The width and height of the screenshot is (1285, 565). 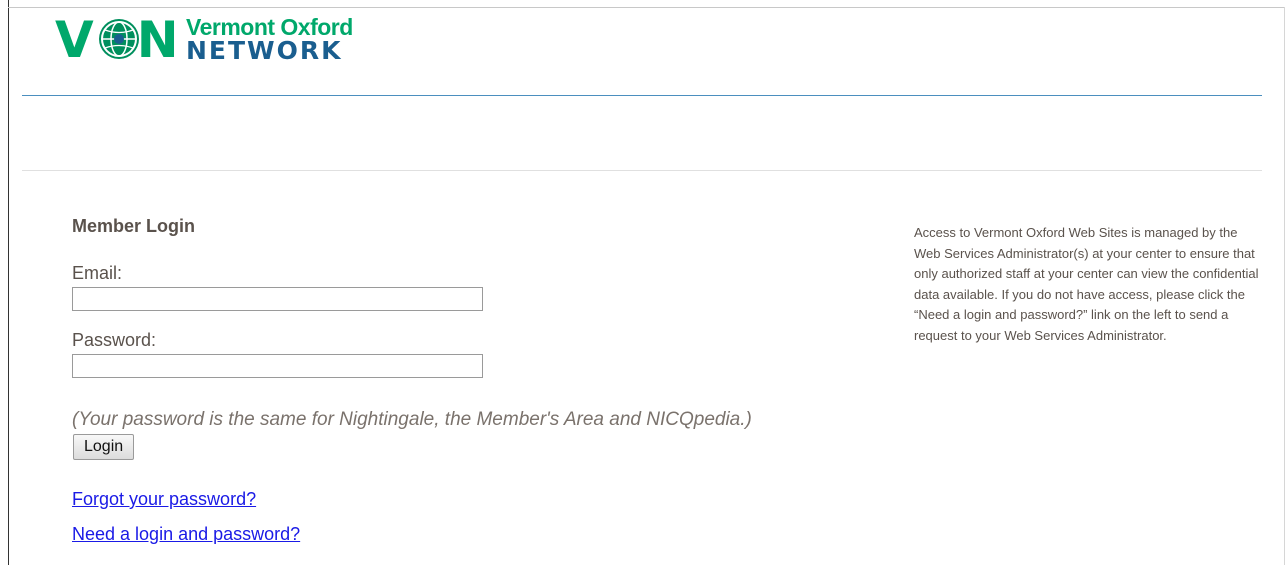 What do you see at coordinates (186, 534) in the screenshot?
I see `need-login-link: Need a login and password?` at bounding box center [186, 534].